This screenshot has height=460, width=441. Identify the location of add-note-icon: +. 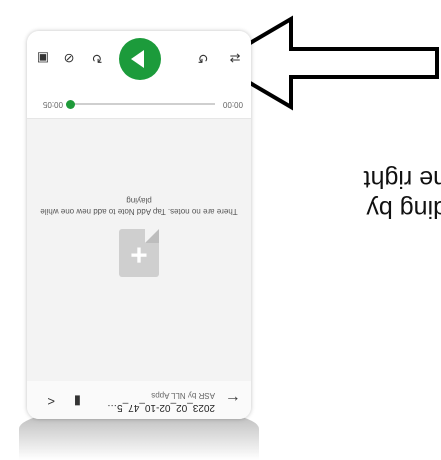
(139, 253).